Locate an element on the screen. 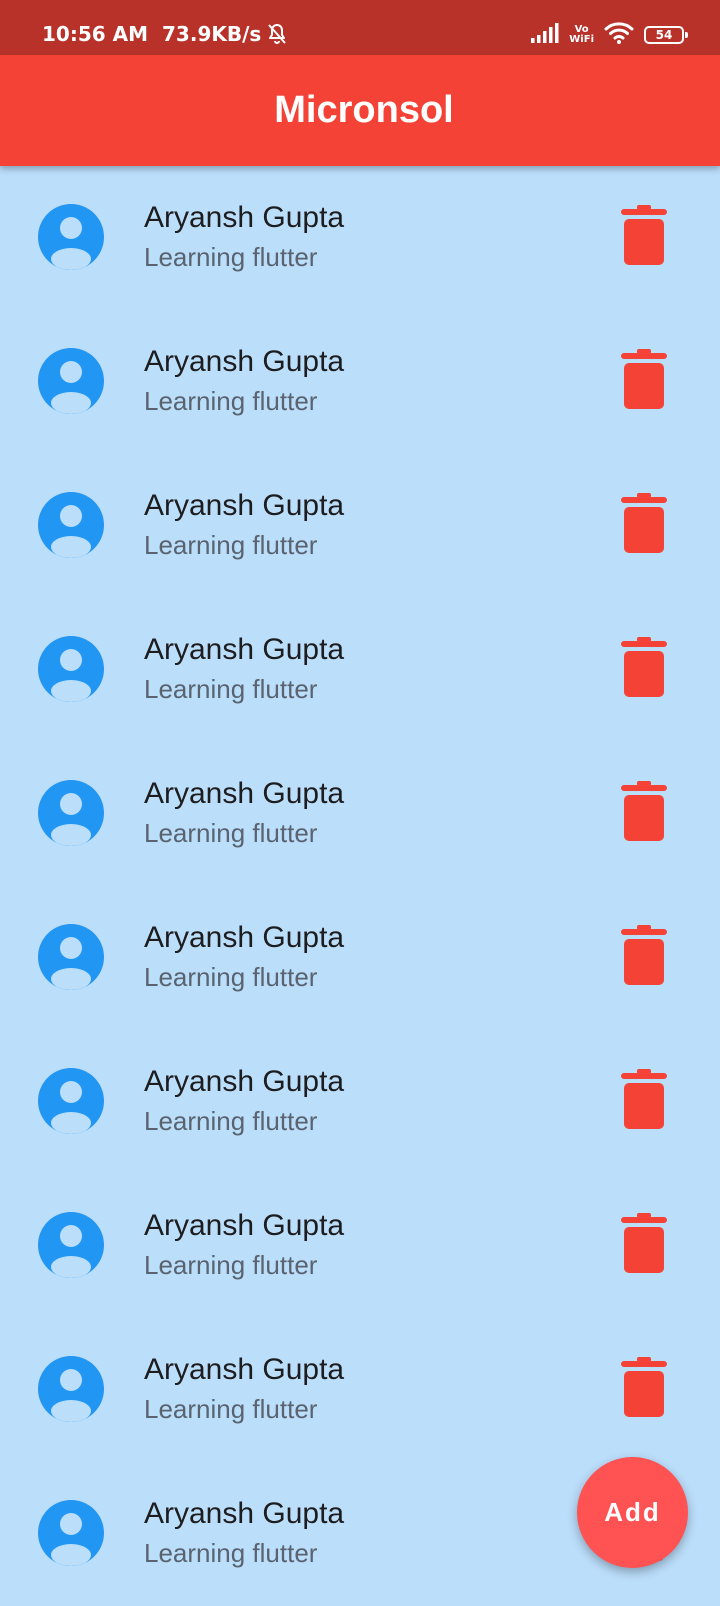 The width and height of the screenshot is (720, 1606). status-left: 10:56 AM 73.9KB/s is located at coordinates (165, 34).